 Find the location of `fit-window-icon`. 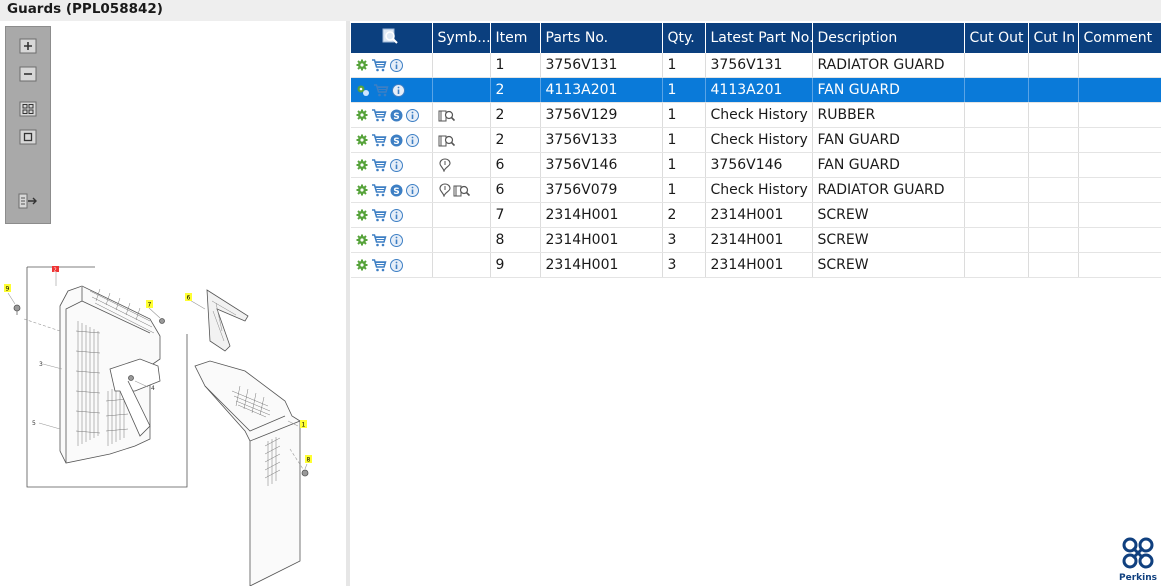

fit-window-icon is located at coordinates (28, 109).